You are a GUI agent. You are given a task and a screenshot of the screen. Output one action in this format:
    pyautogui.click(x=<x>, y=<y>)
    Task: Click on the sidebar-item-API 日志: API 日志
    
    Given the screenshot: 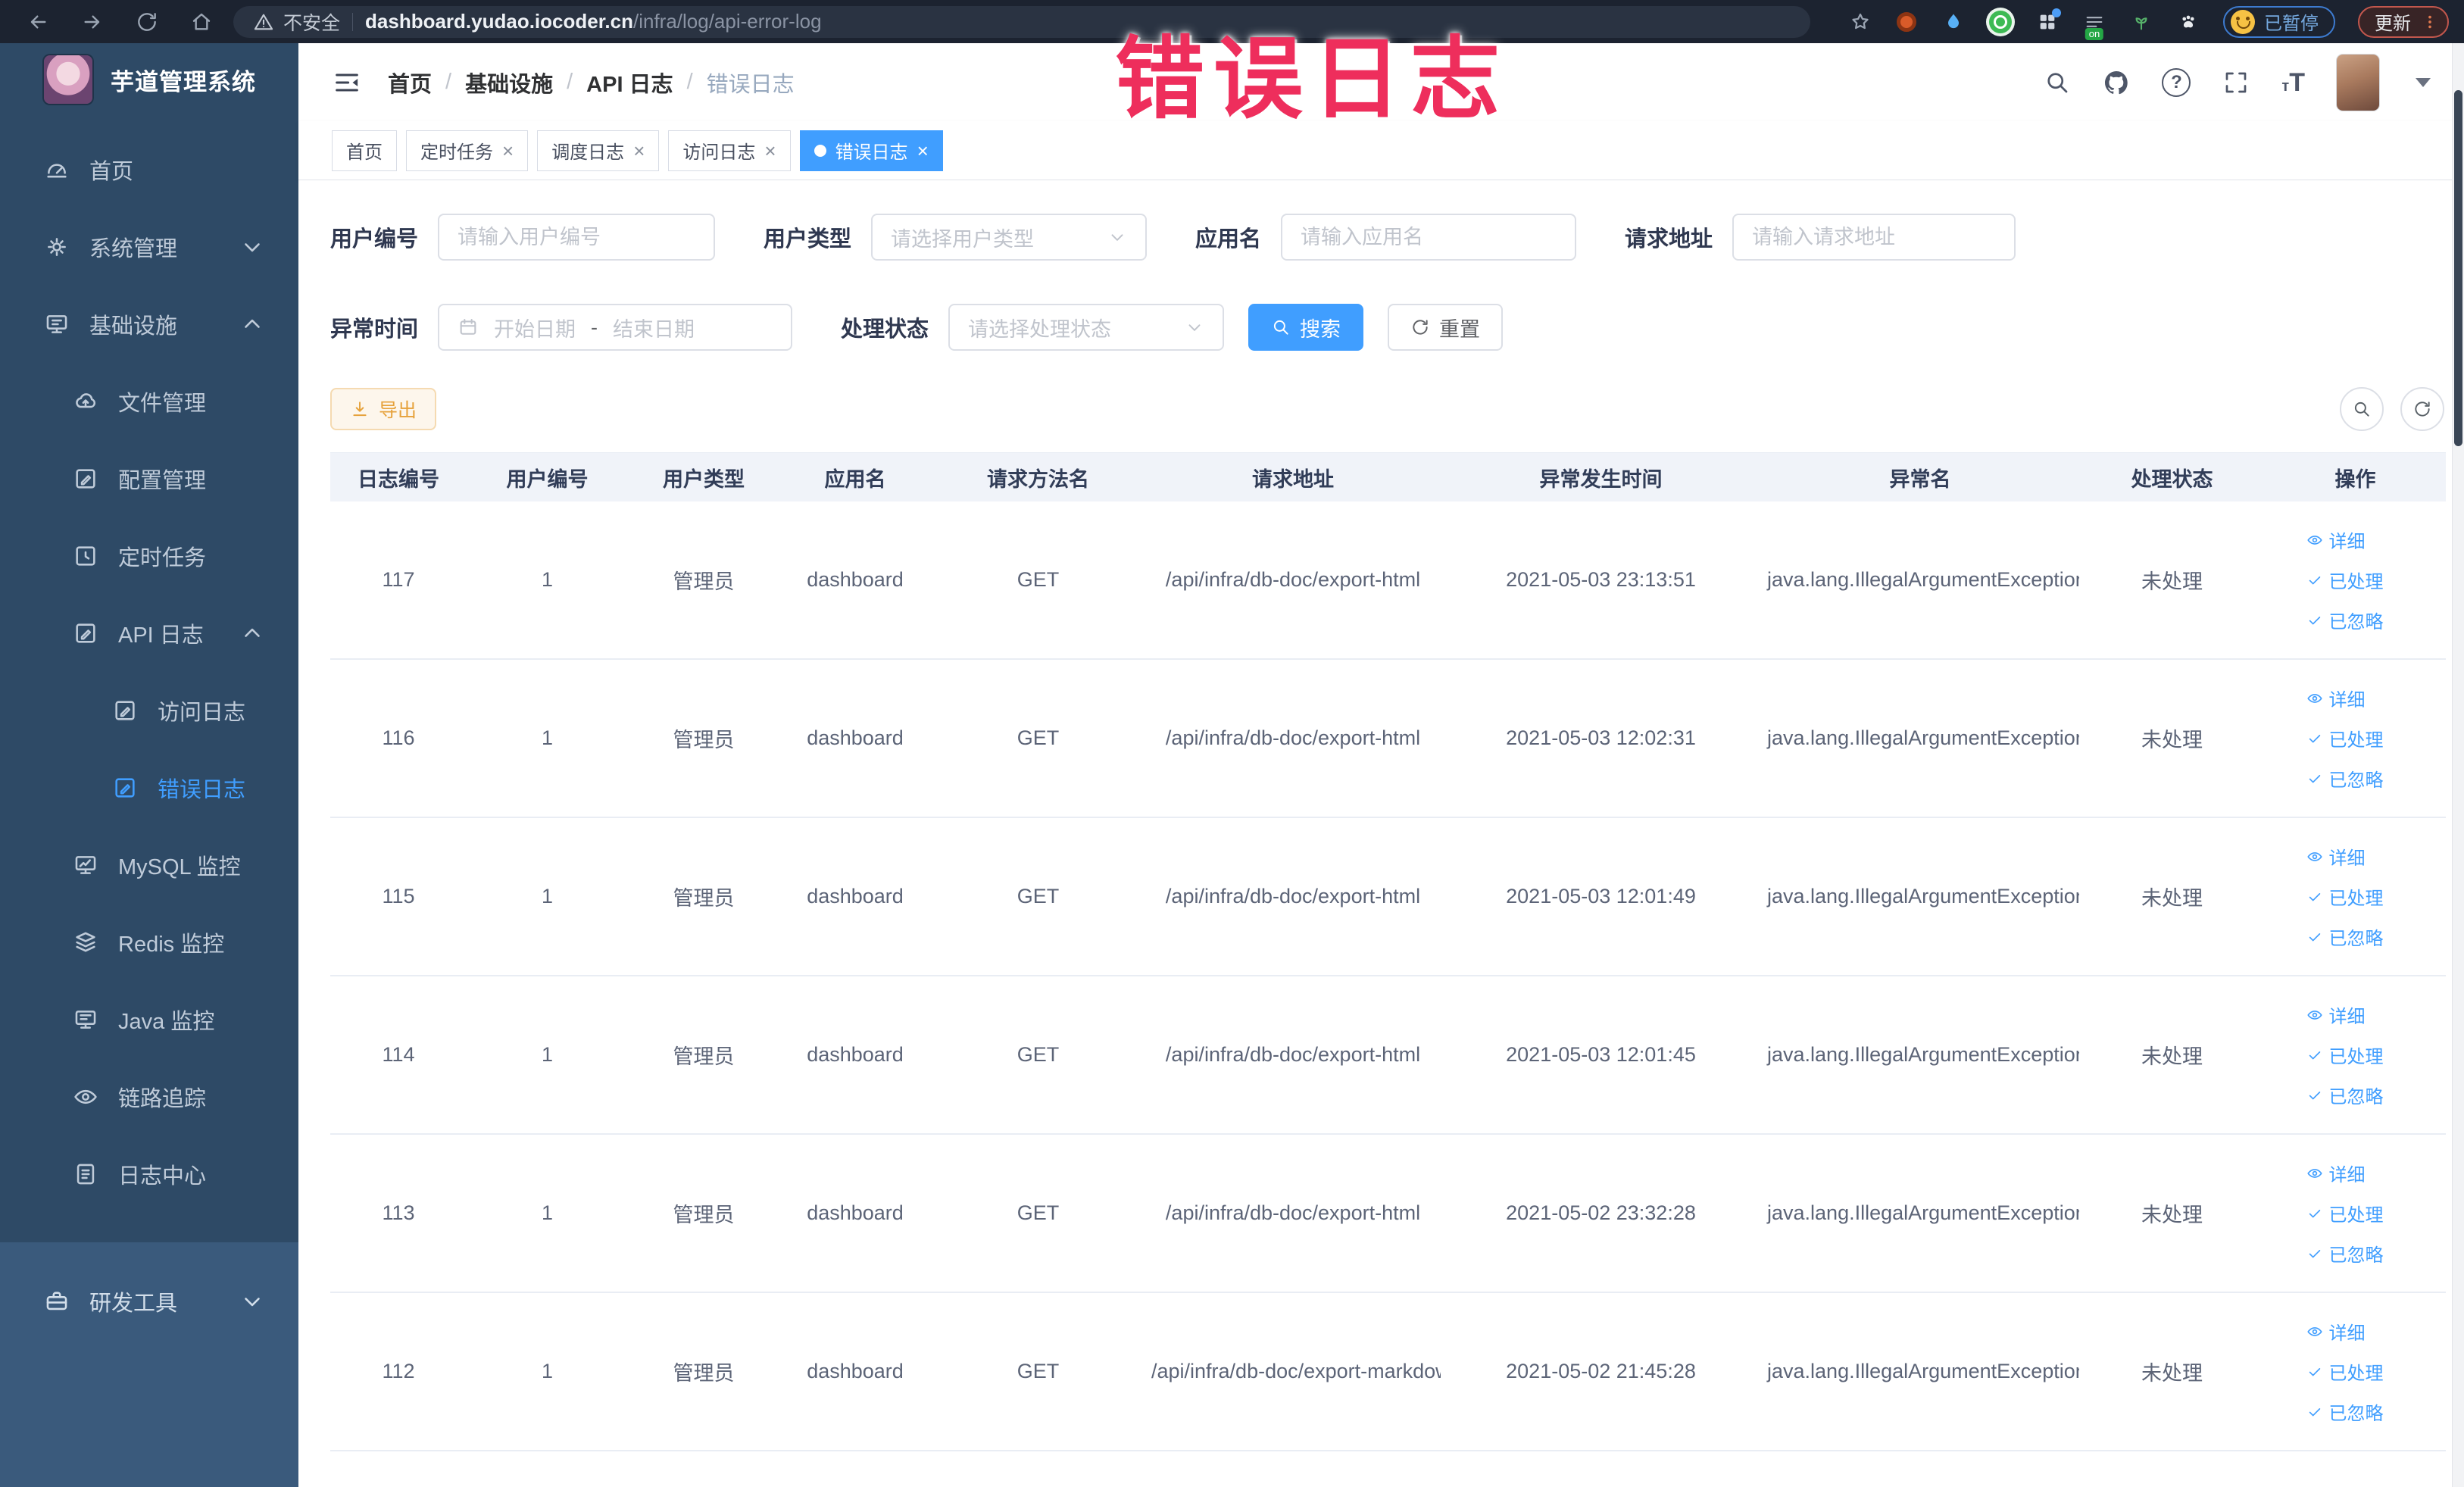 What is the action you would take?
    pyautogui.click(x=149, y=633)
    